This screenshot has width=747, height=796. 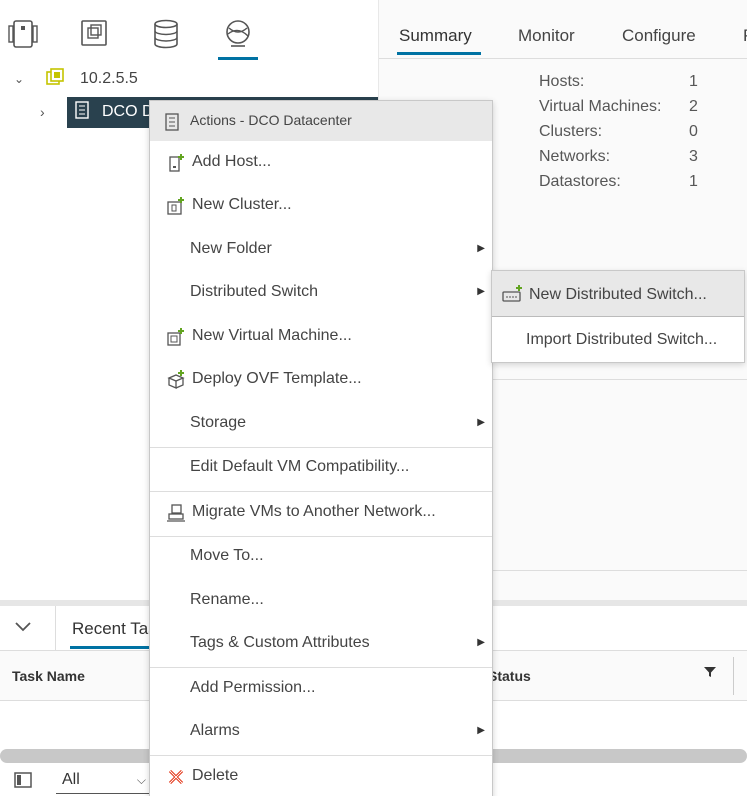 I want to click on new-cluster-icon, so click(x=176, y=206).